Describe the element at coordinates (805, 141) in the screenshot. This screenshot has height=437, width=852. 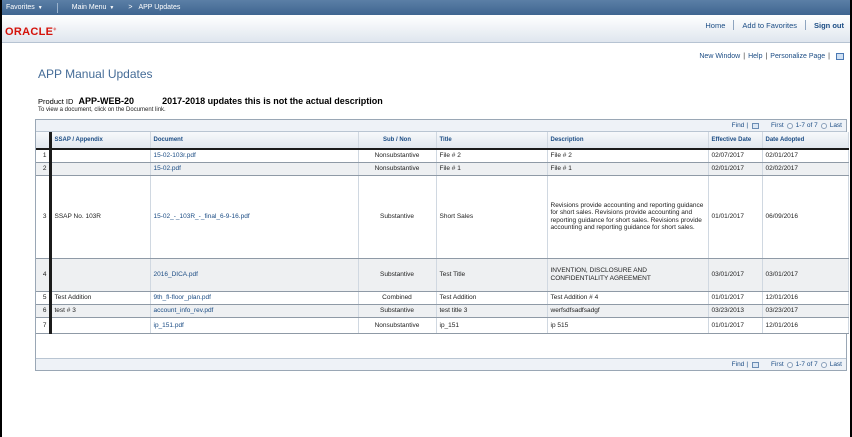
I see `column-header-date-adopted: Date Adopted` at that location.